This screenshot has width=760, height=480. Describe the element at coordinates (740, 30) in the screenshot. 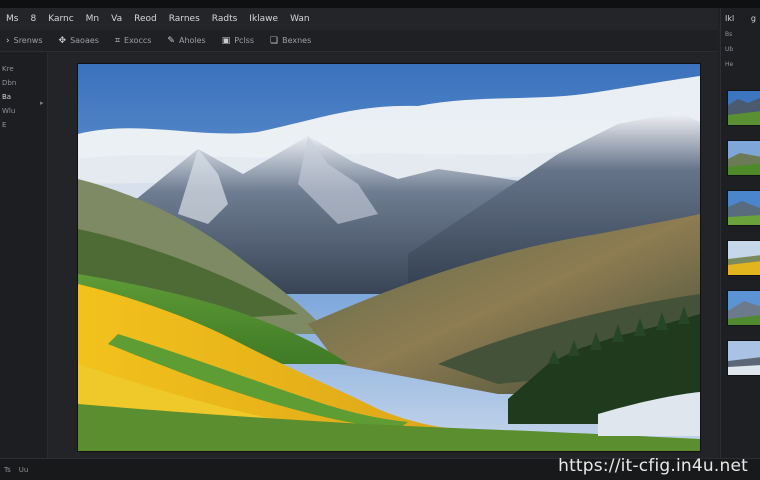

I see `right-panel-row-1: Bs` at that location.